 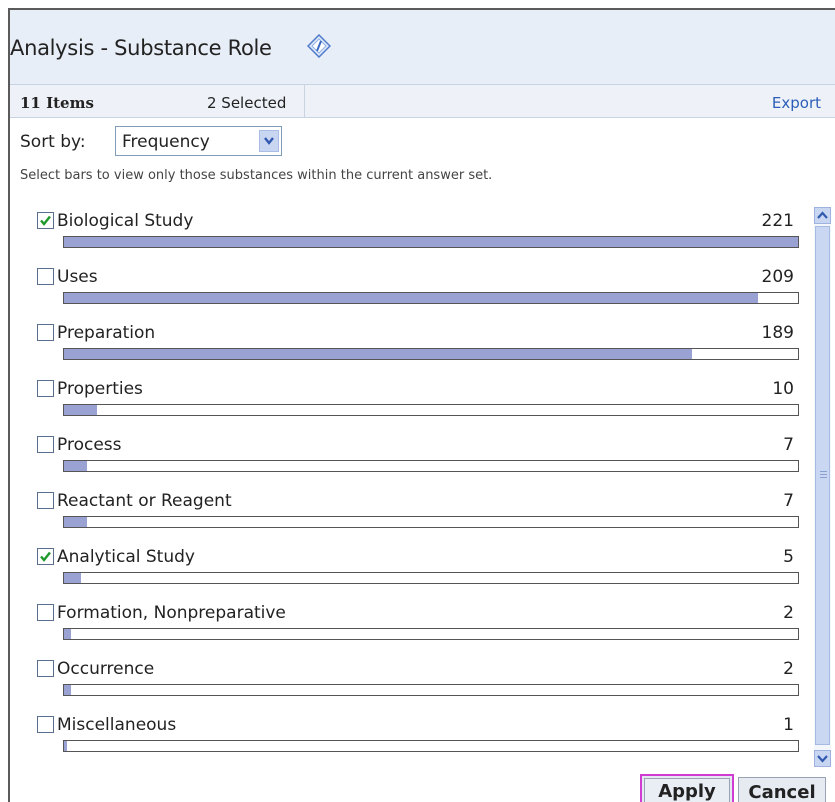 I want to click on role-row: Biological Study 221, so click(x=410, y=238).